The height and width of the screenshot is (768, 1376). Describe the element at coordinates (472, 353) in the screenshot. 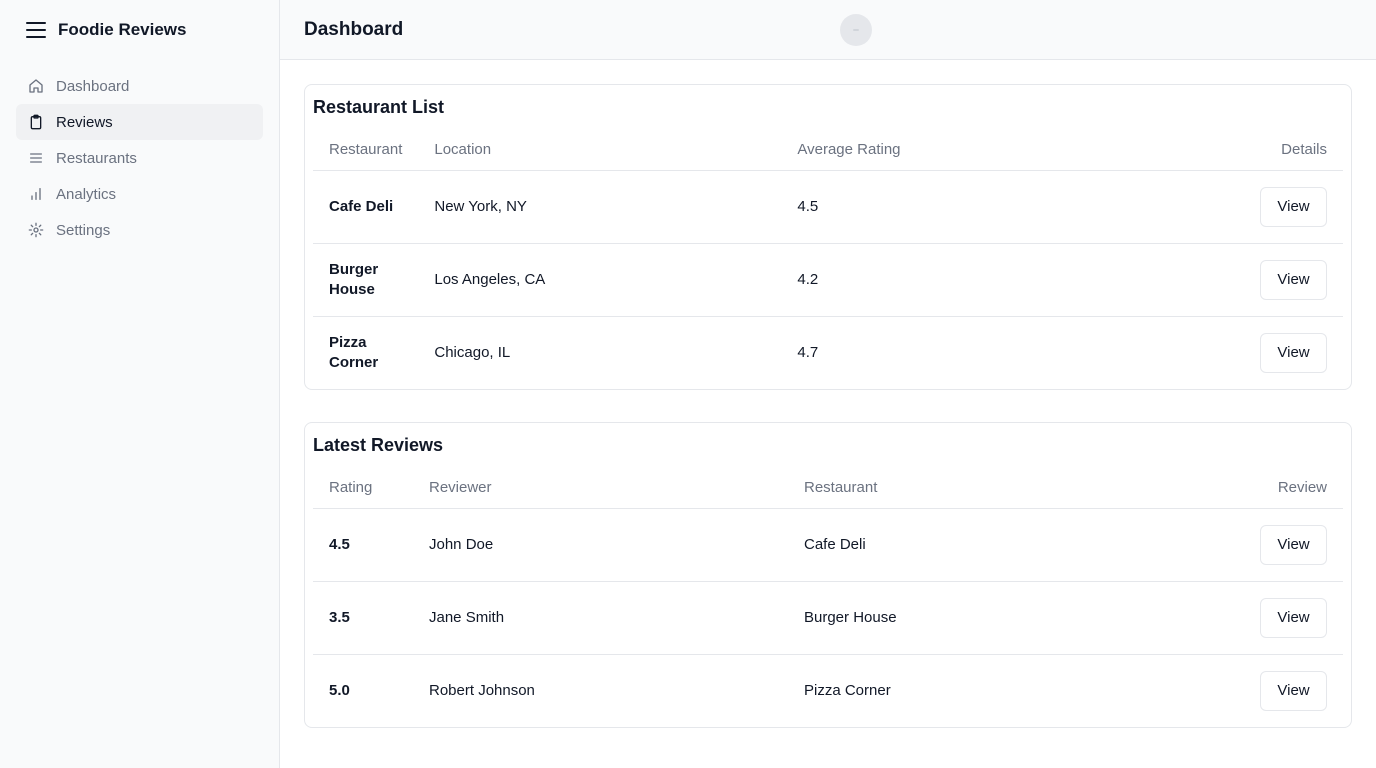

I see `restaurant-location: Chicago, IL` at that location.